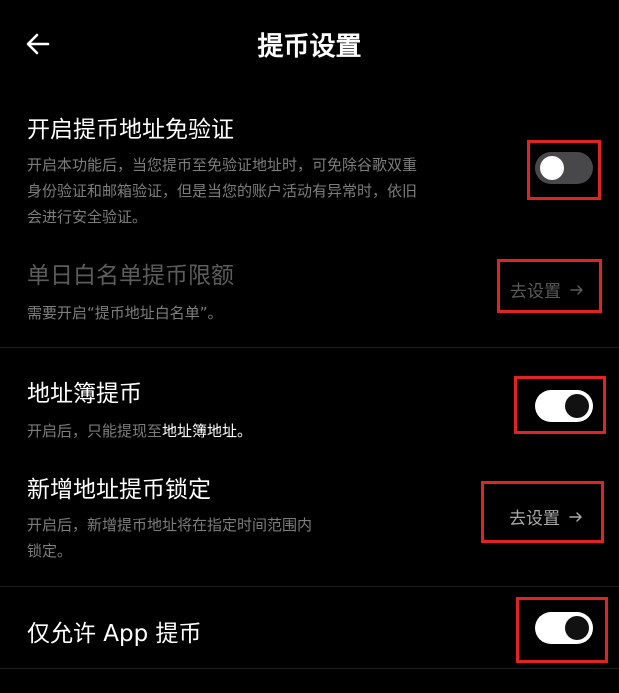  Describe the element at coordinates (125, 313) in the screenshot. I see `daily-limit-description: 需要开启“提币地址白名单”。` at that location.